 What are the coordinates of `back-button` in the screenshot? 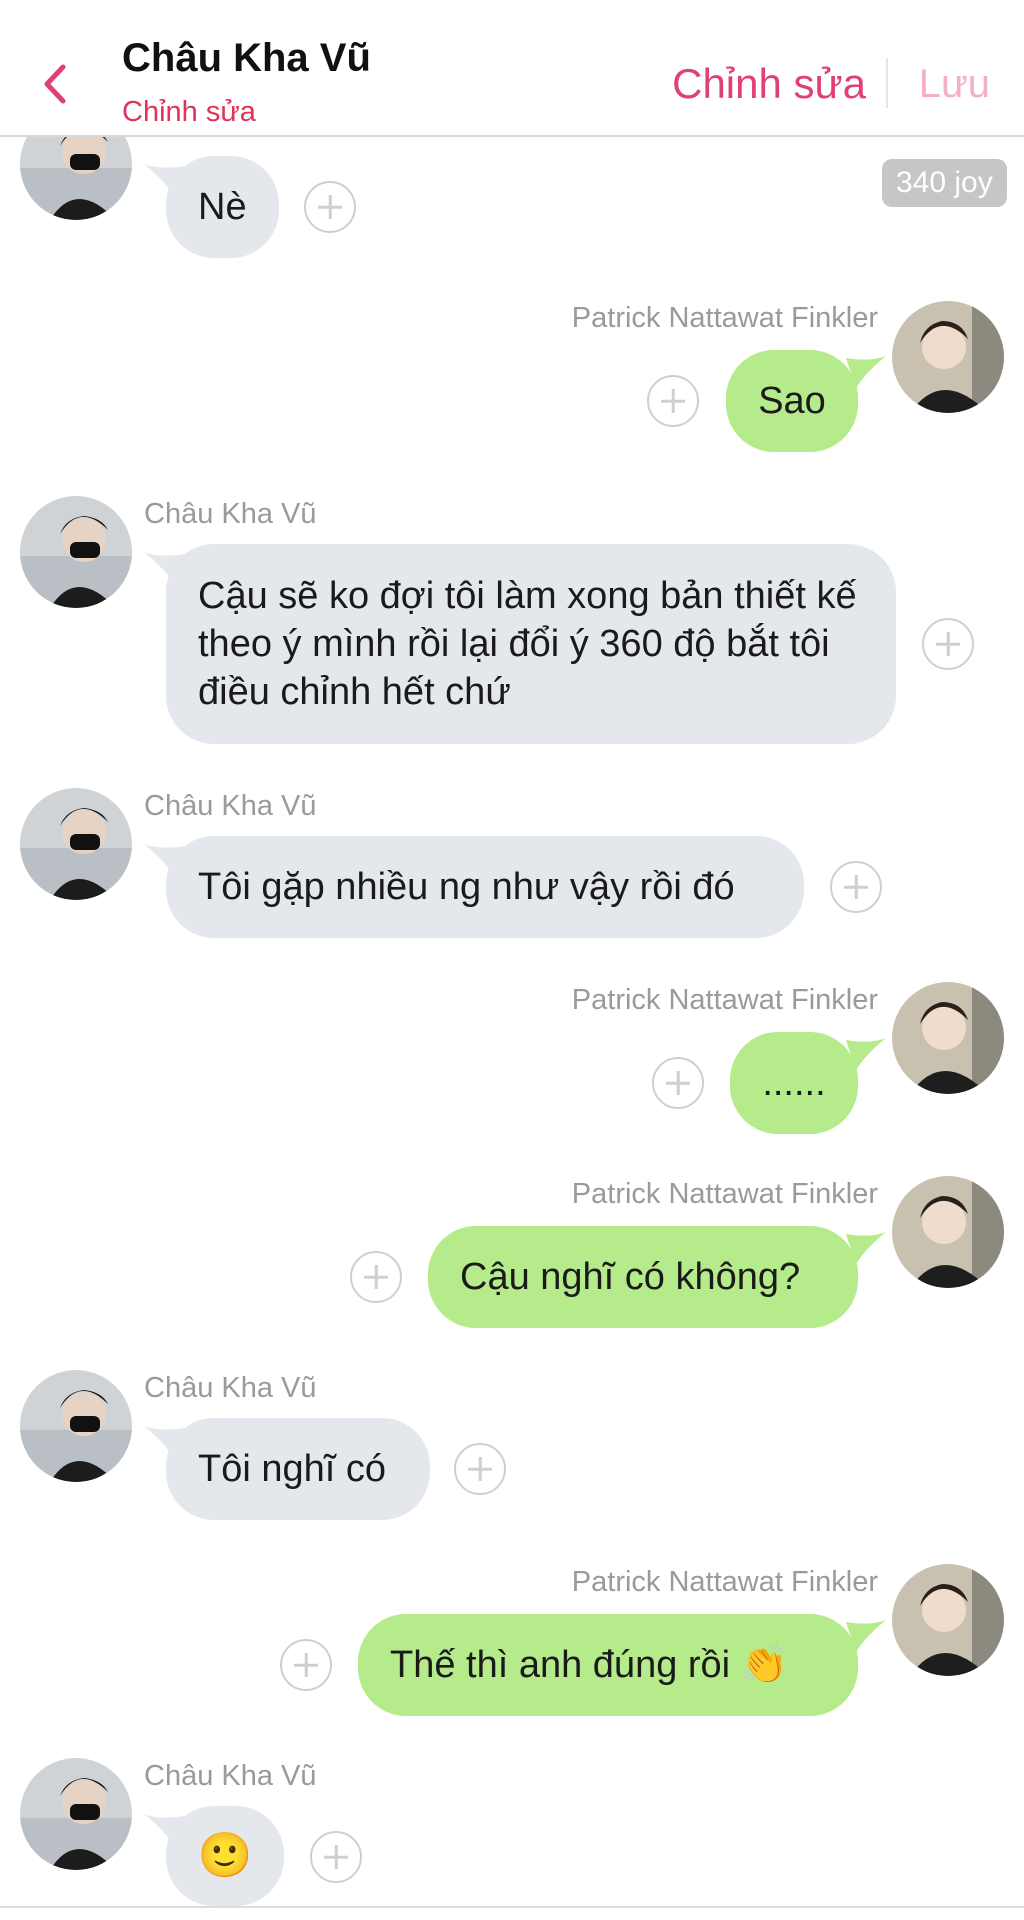 It's located at (54, 84).